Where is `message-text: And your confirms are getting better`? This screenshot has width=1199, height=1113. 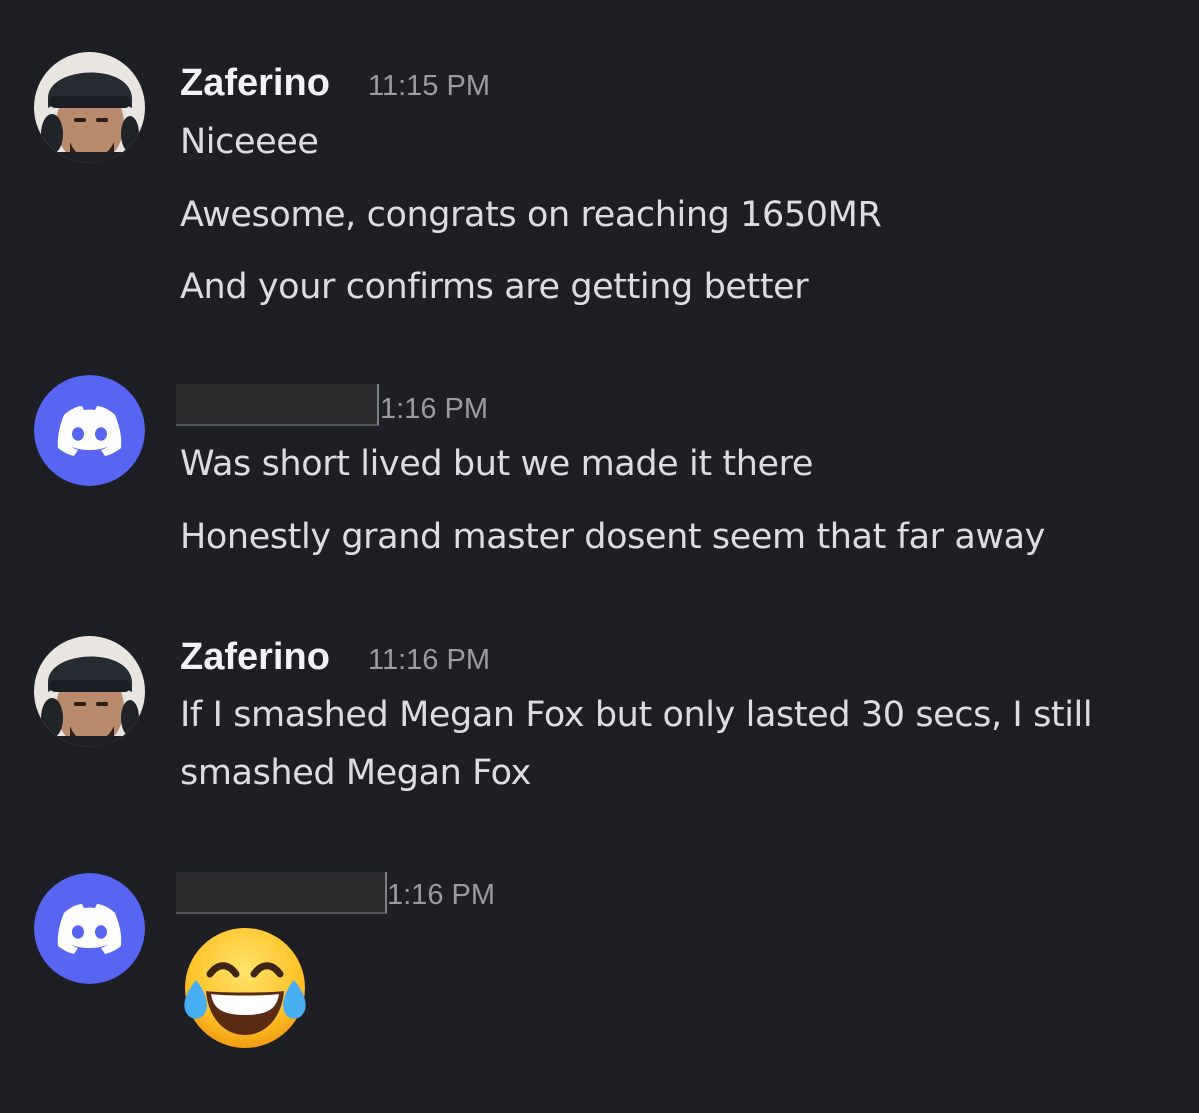 message-text: And your confirms are getting better is located at coordinates (494, 287).